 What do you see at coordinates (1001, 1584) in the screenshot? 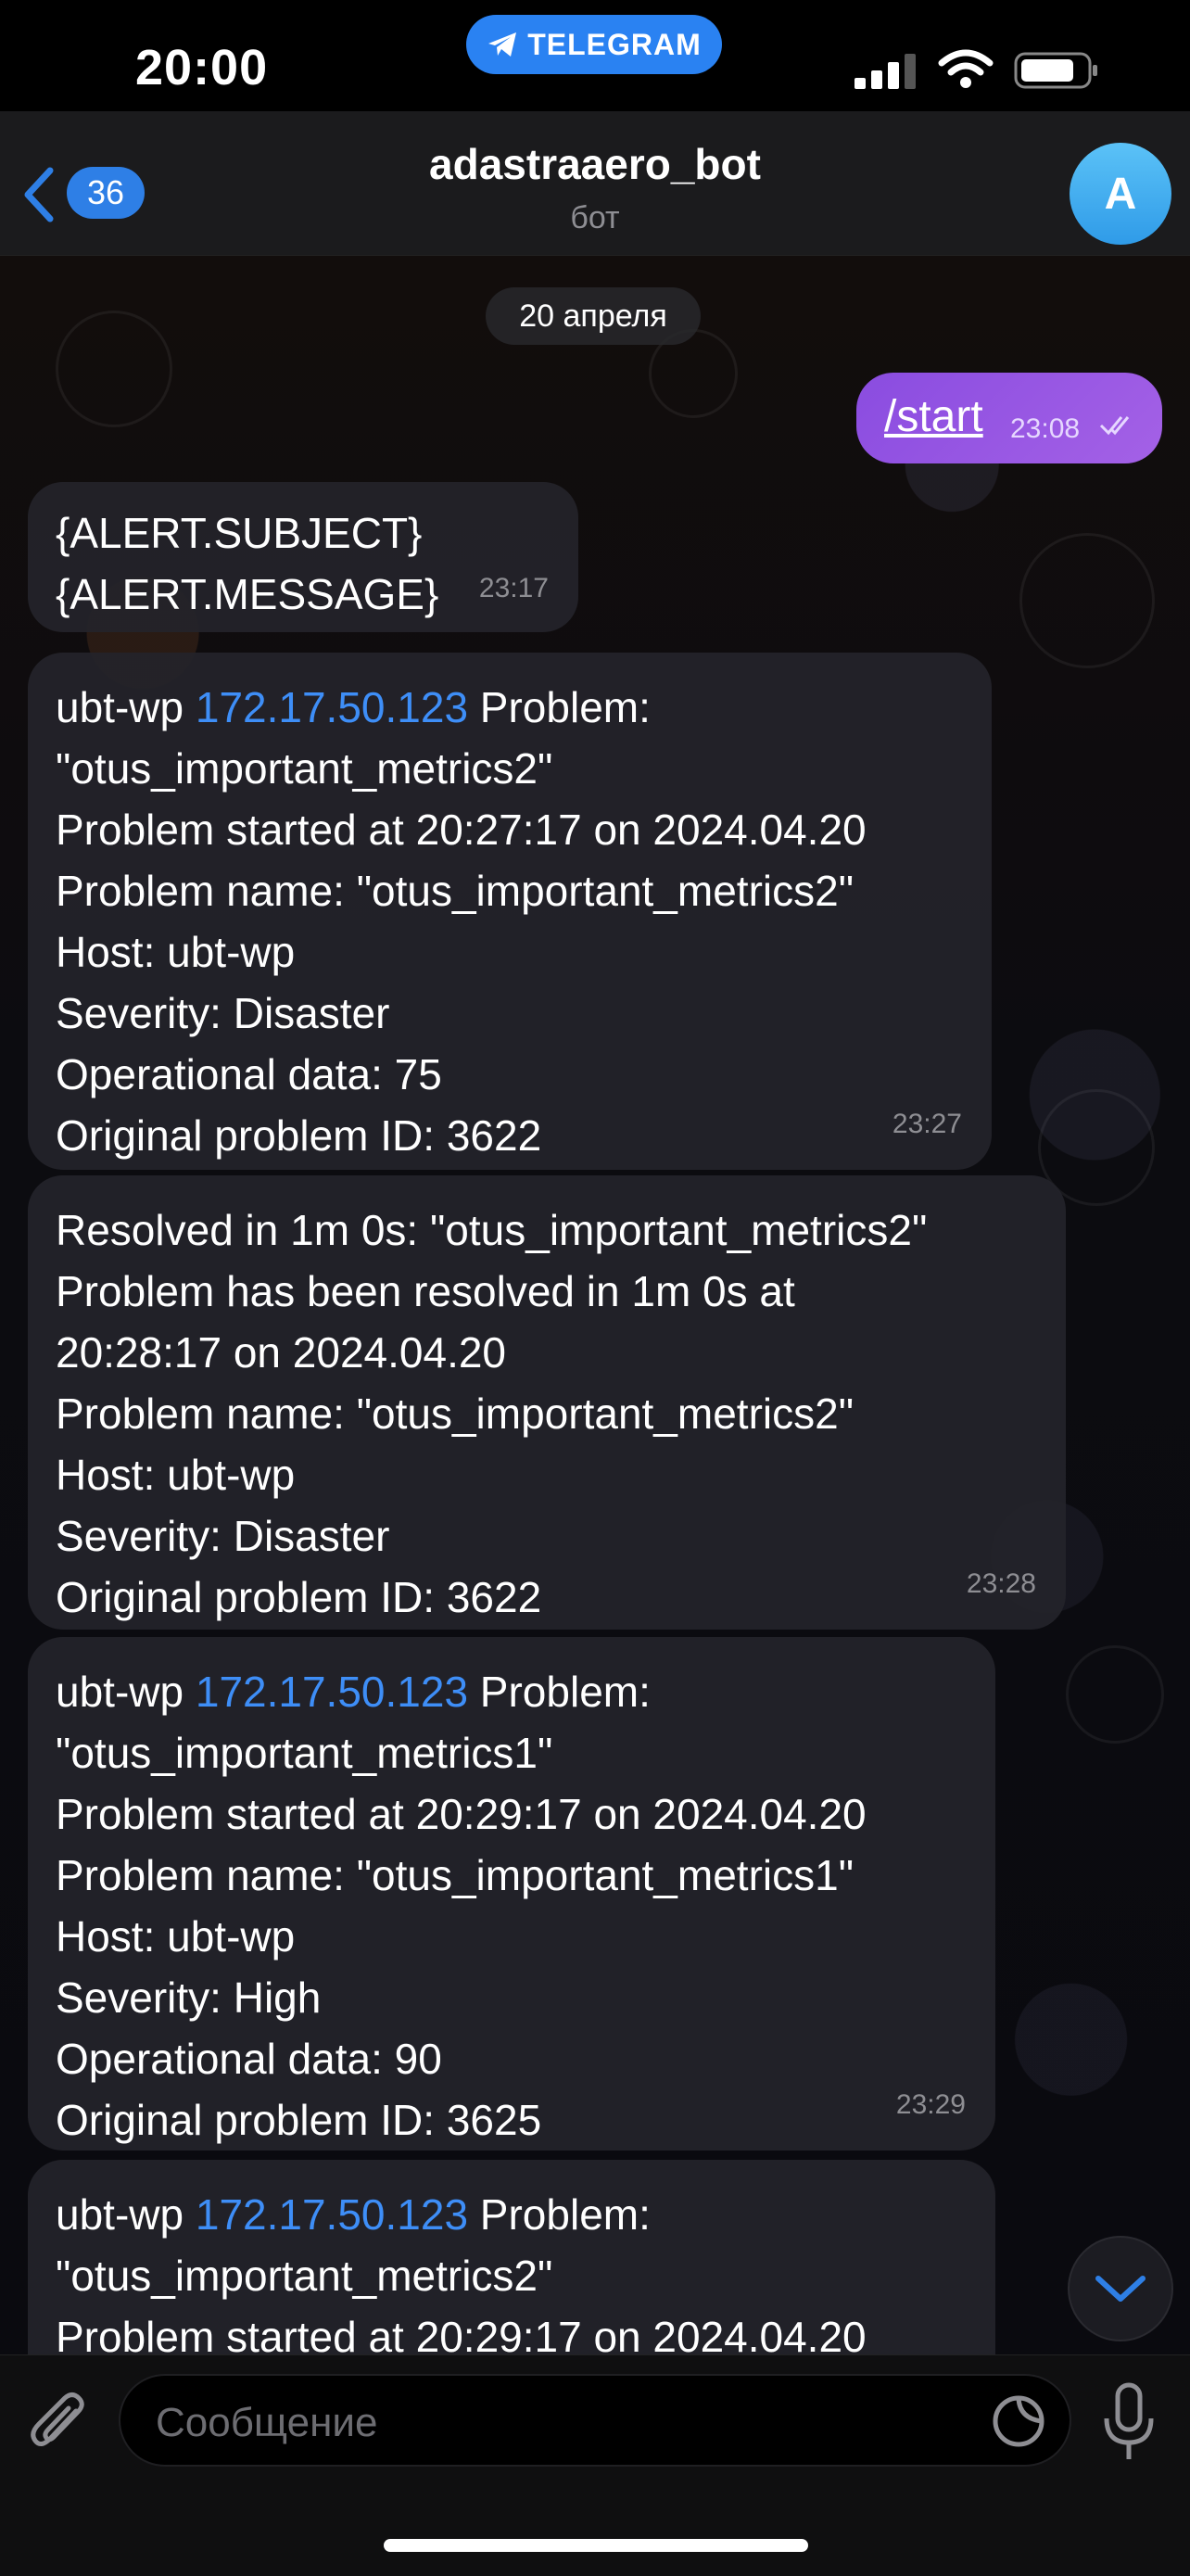
I see `message-time: 23:28` at bounding box center [1001, 1584].